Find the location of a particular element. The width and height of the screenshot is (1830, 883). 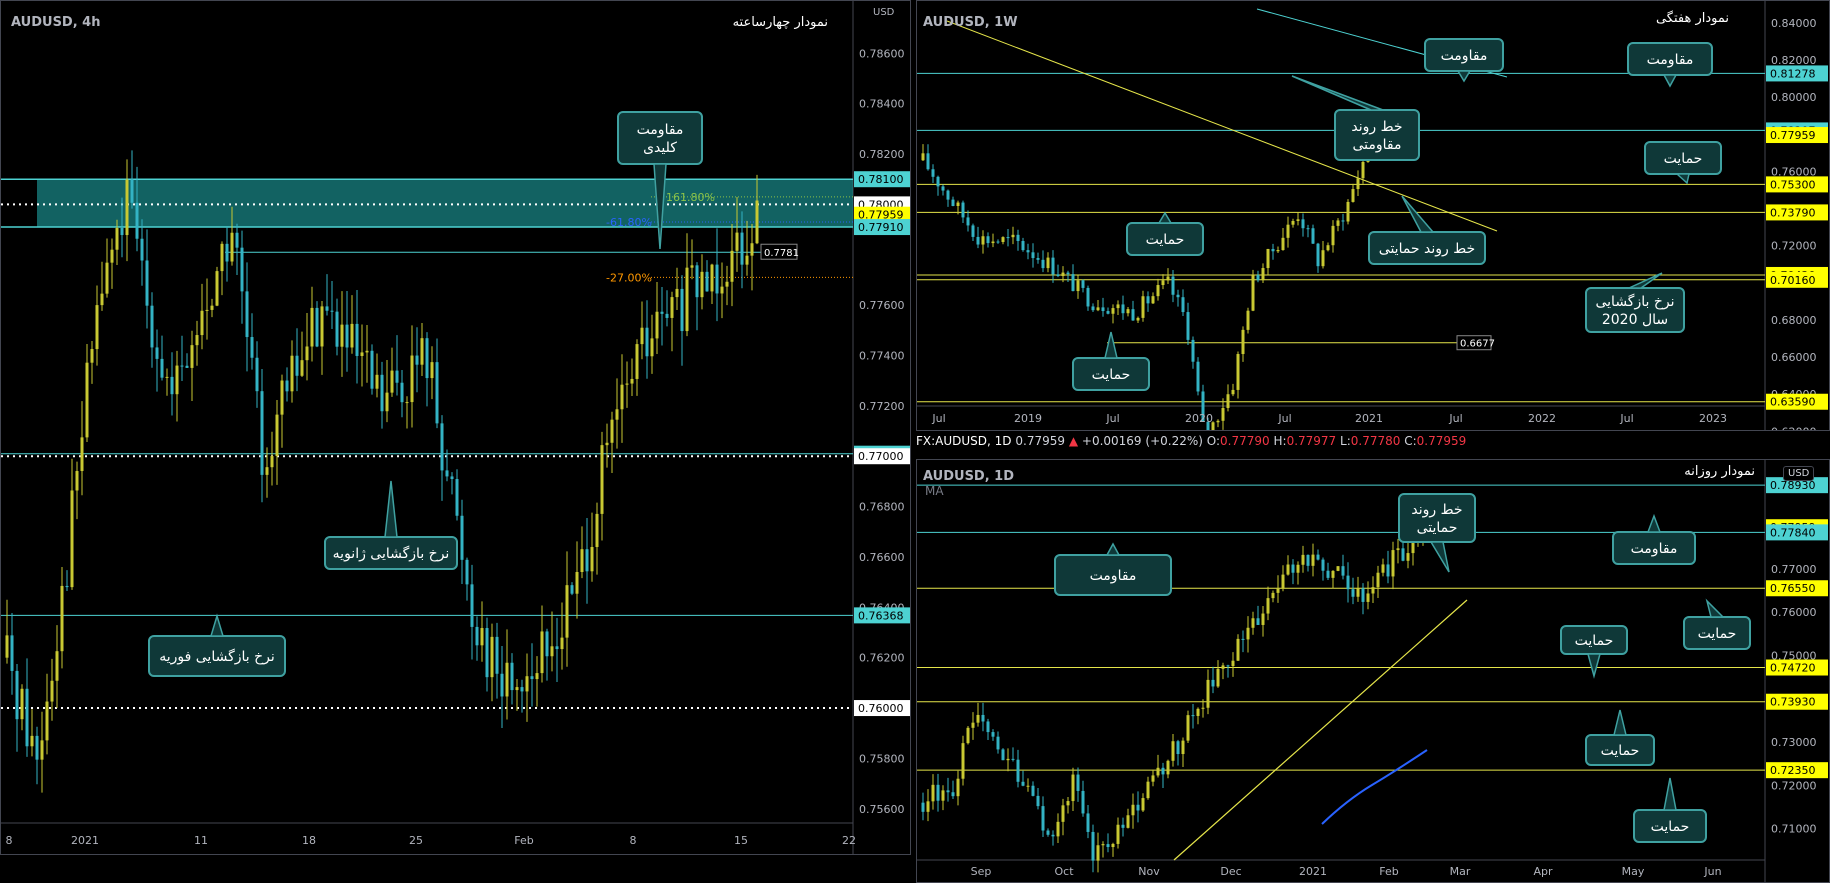

price-level-label: 0.76368 is located at coordinates (881, 615).